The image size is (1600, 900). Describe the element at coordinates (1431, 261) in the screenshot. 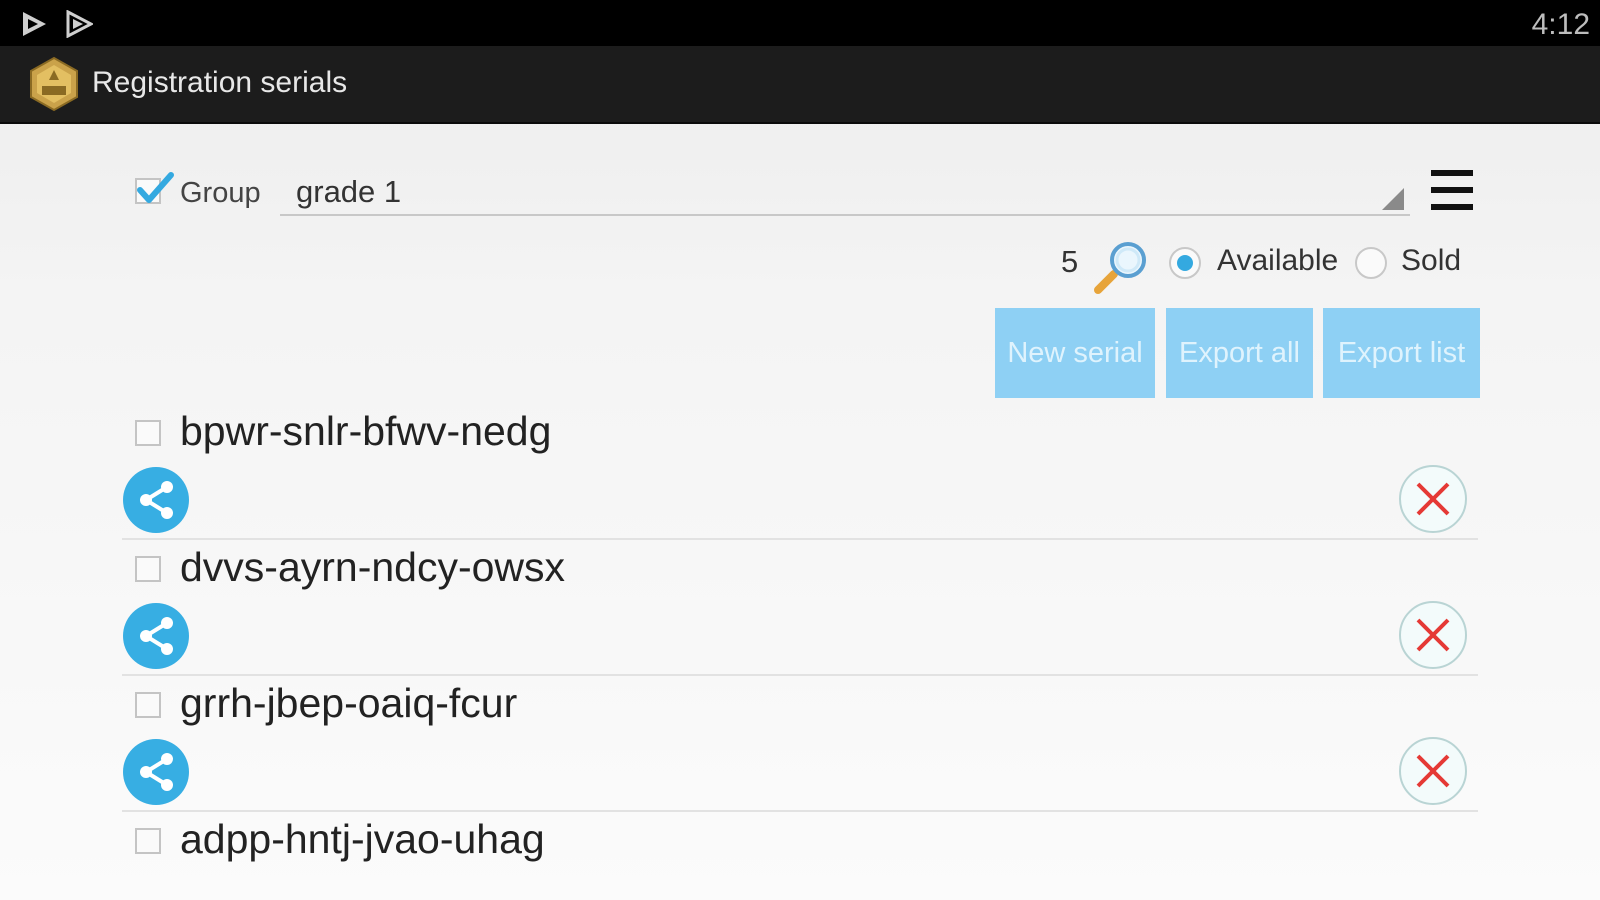

I see `sold-label: Sold` at that location.